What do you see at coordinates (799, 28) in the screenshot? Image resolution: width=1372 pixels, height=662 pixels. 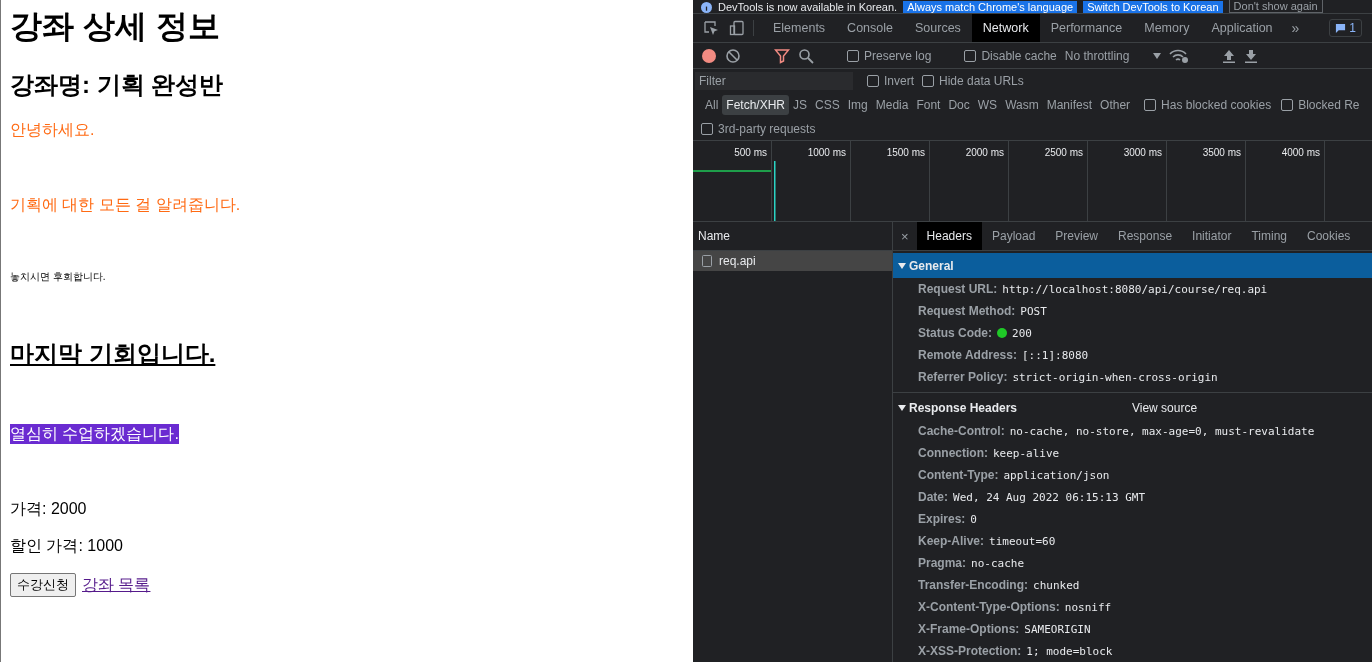 I see `devtools-tab: Elements` at bounding box center [799, 28].